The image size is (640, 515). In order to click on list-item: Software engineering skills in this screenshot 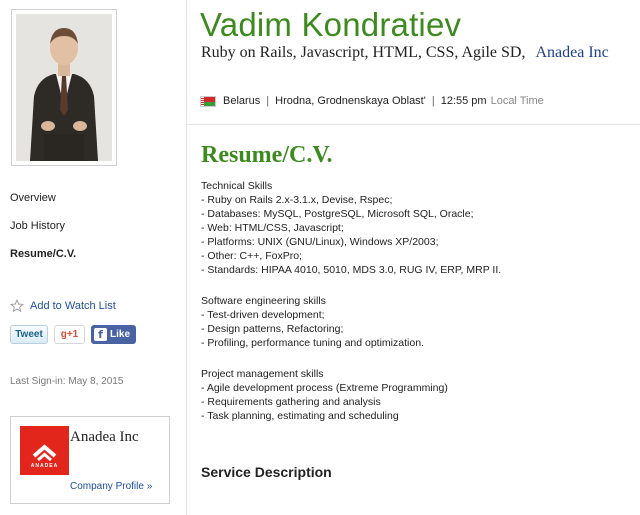, I will do `click(263, 301)`.